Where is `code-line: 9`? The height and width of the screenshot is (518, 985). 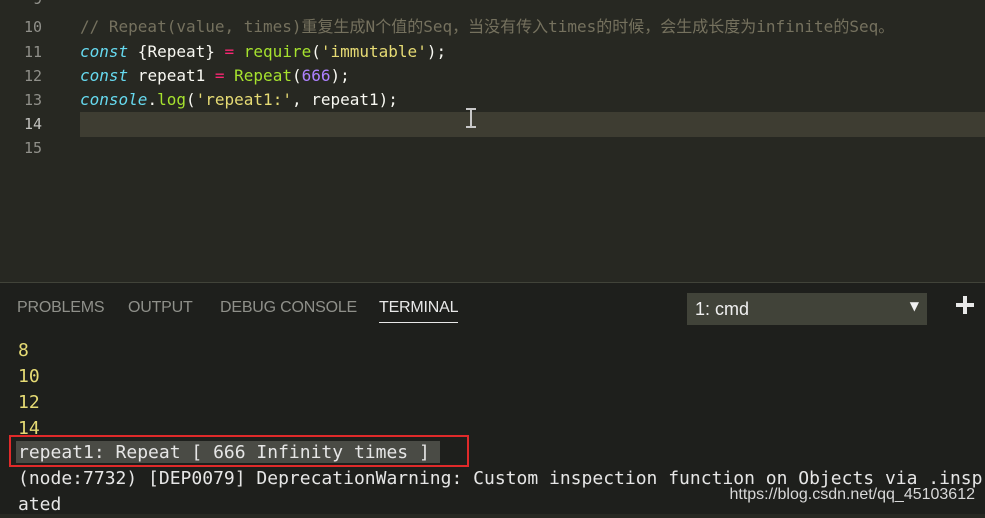 code-line: 9 is located at coordinates (492, 5).